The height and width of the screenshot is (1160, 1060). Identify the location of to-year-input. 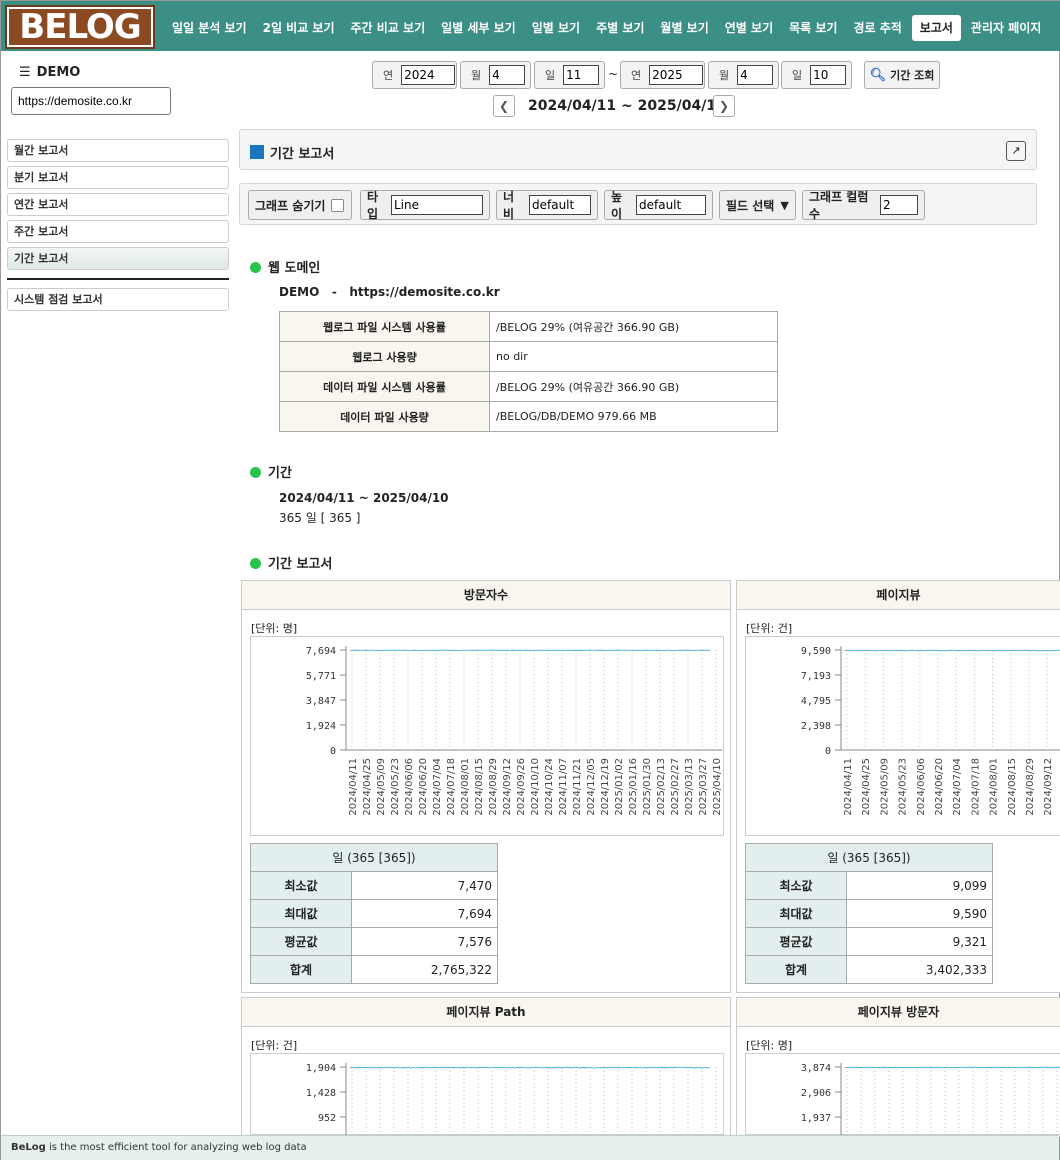
(676, 75).